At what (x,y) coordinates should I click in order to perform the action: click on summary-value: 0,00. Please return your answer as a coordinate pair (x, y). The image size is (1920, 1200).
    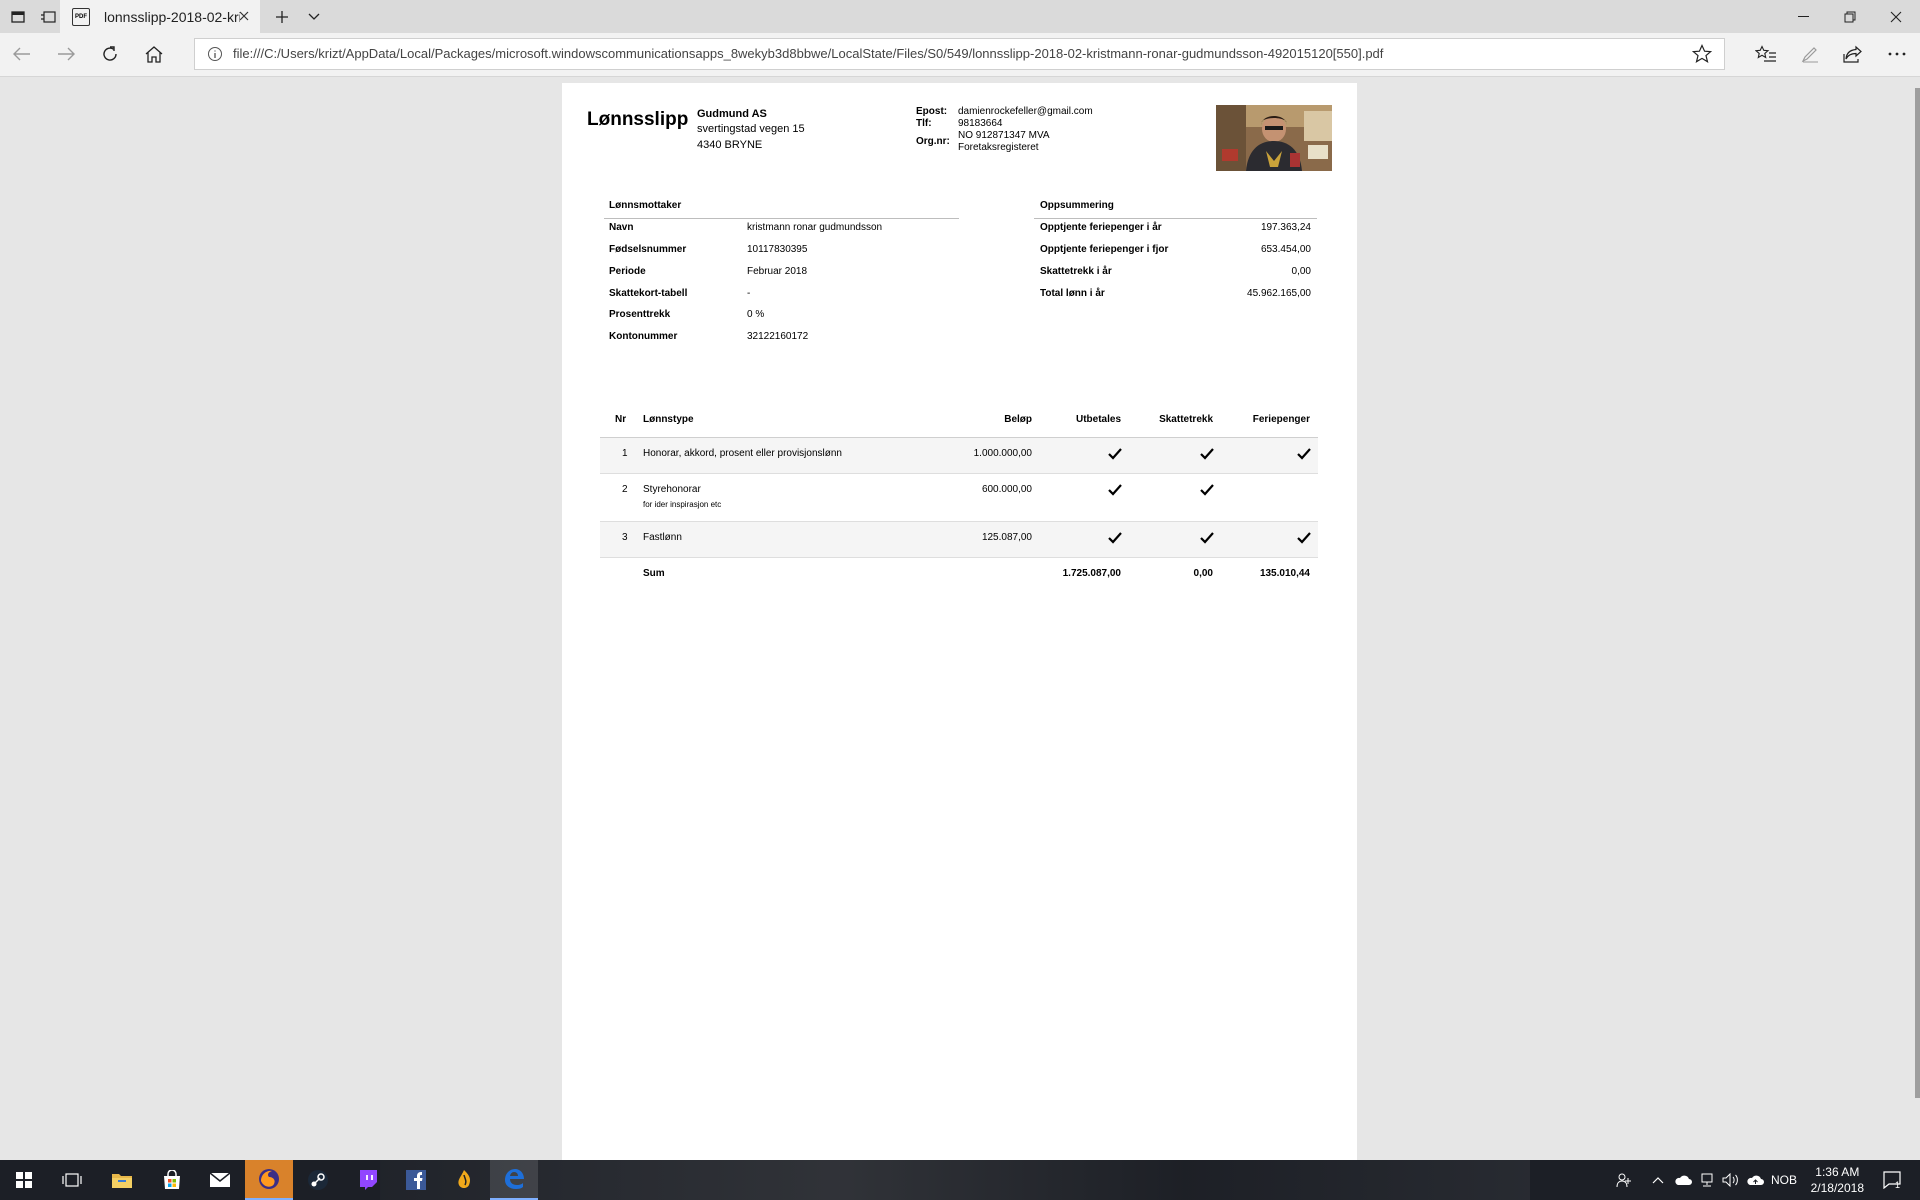
    Looking at the image, I should click on (1301, 271).